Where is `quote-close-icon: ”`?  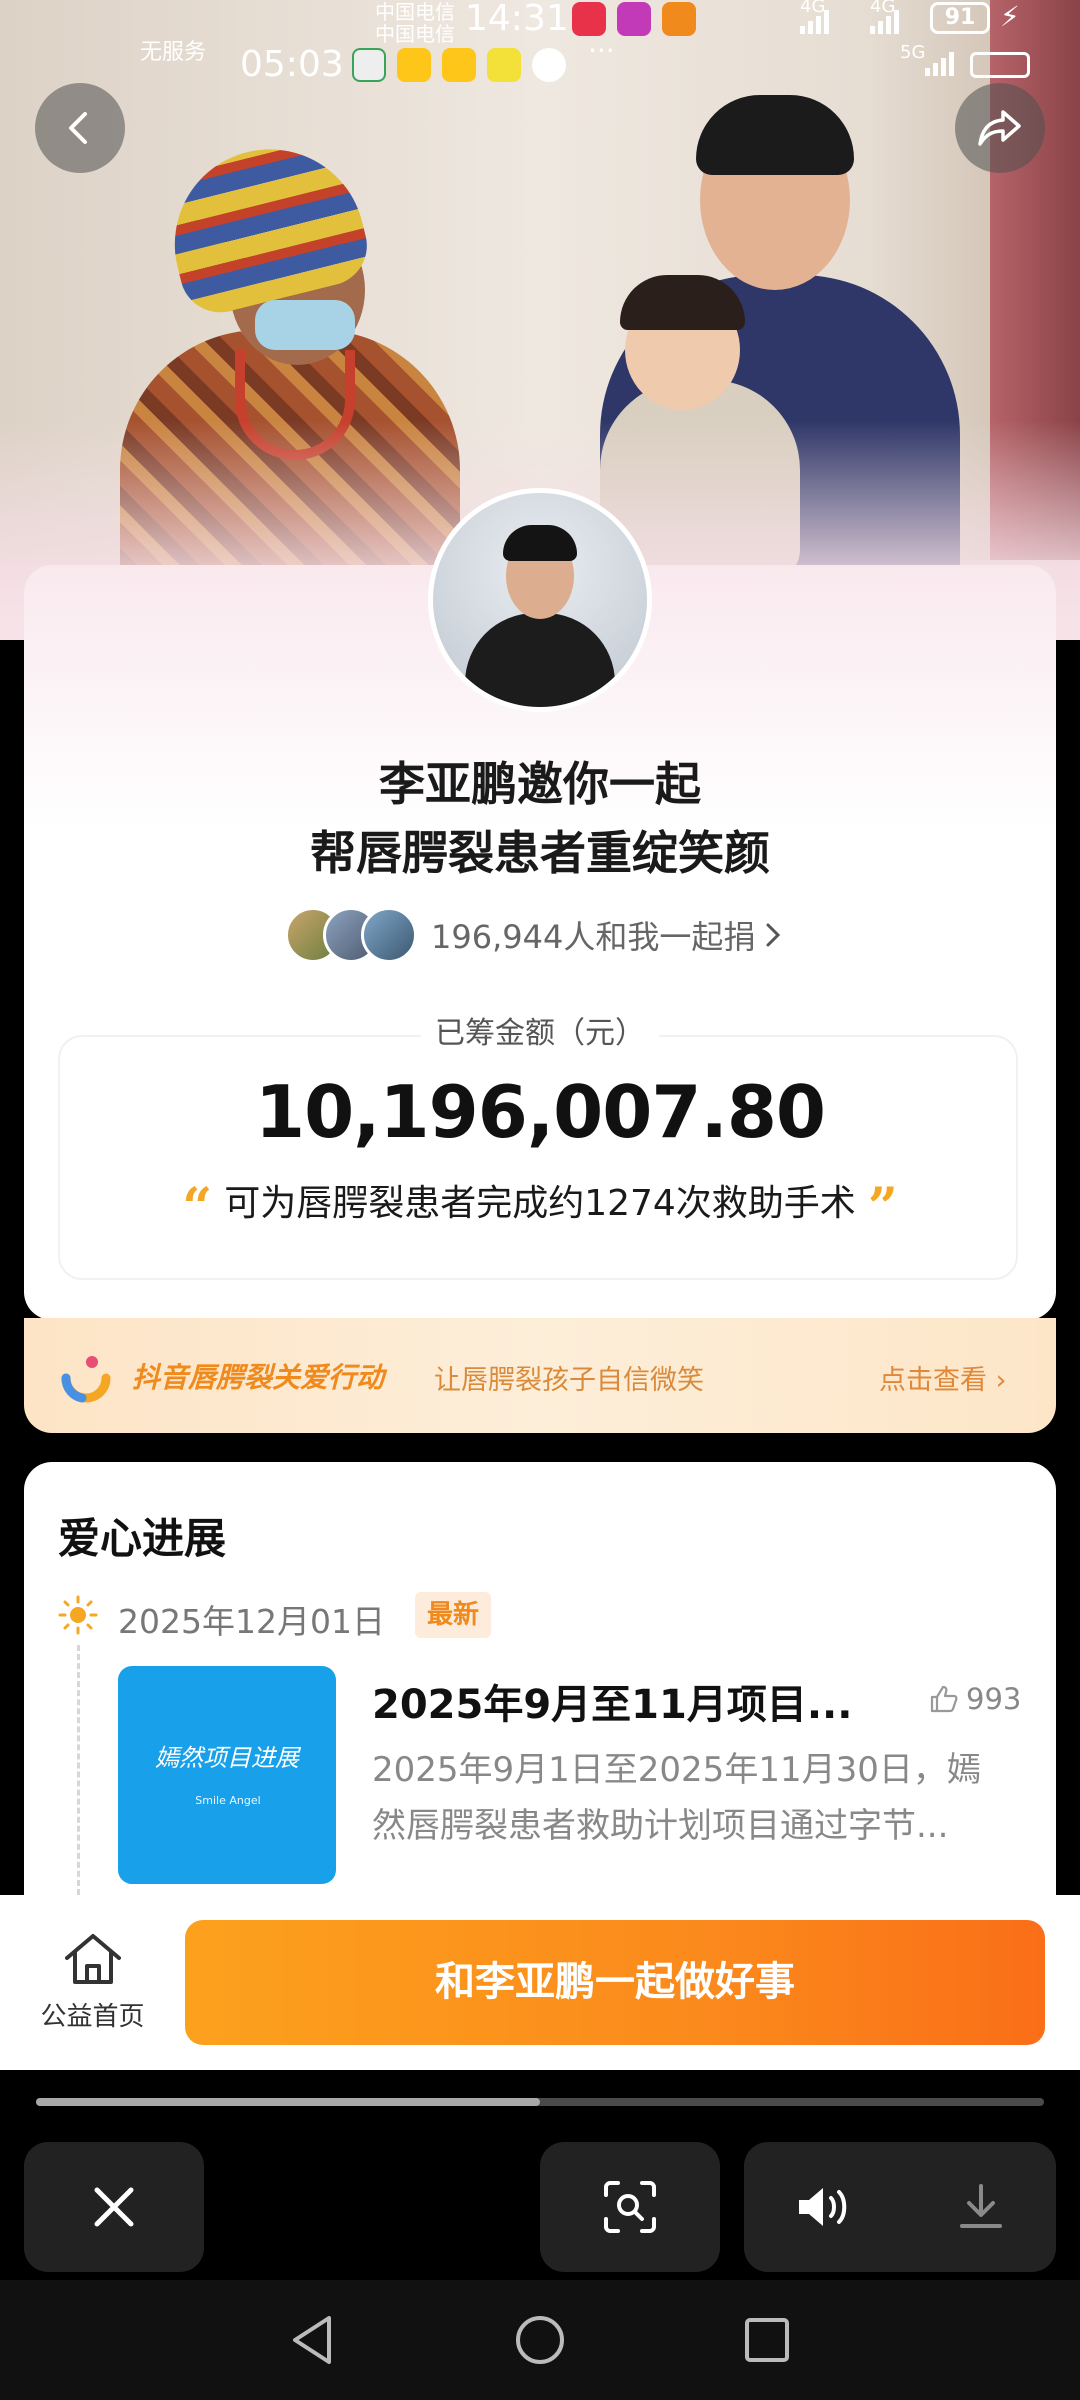 quote-close-icon: ” is located at coordinates (882, 1207).